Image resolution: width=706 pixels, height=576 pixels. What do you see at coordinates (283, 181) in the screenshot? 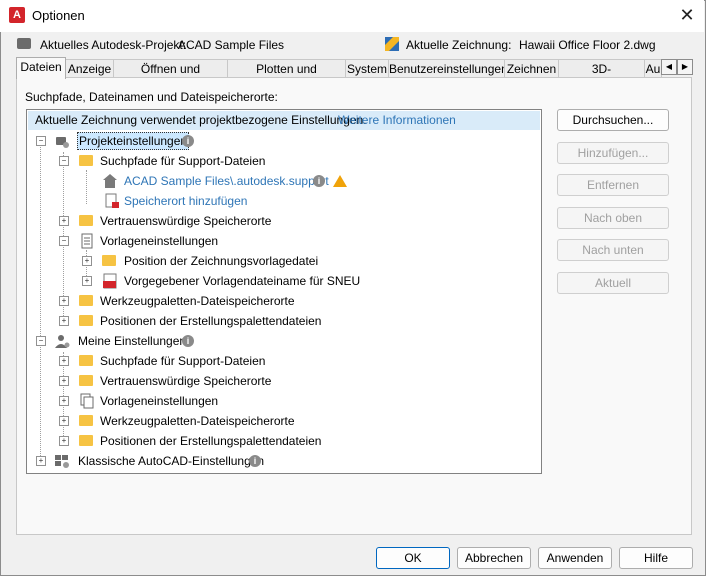
I see `tree-item-support-path-entry: ACAD Sample Files\.autodesk.support i` at bounding box center [283, 181].